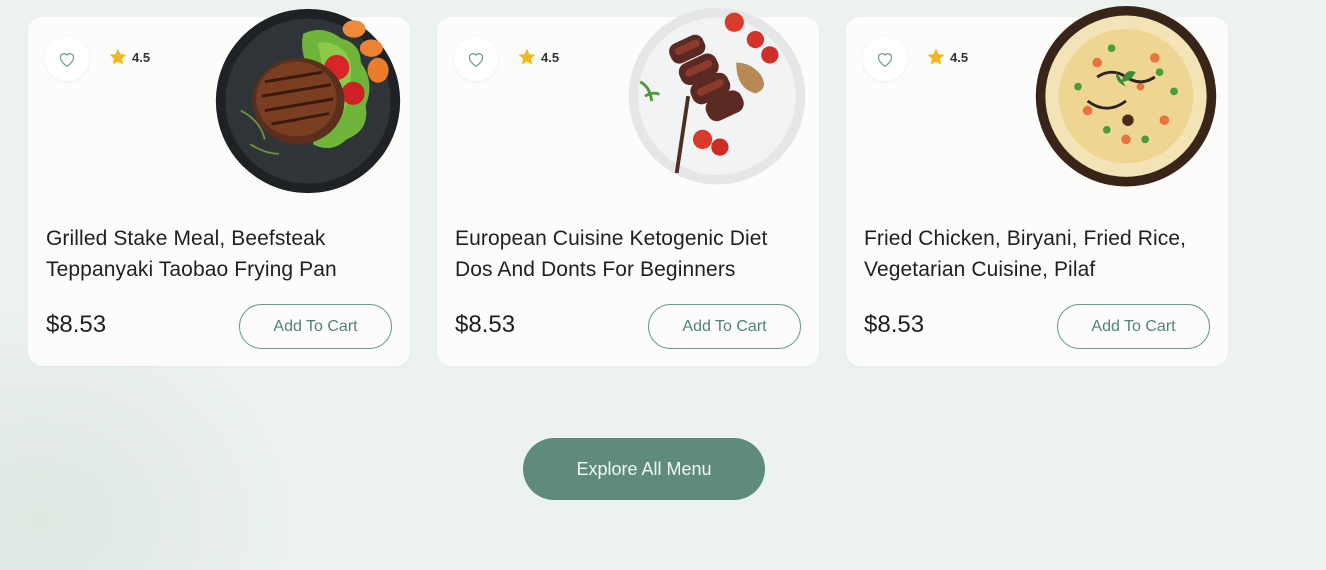  I want to click on explore-all-menu-button: Explore All Menu, so click(644, 469).